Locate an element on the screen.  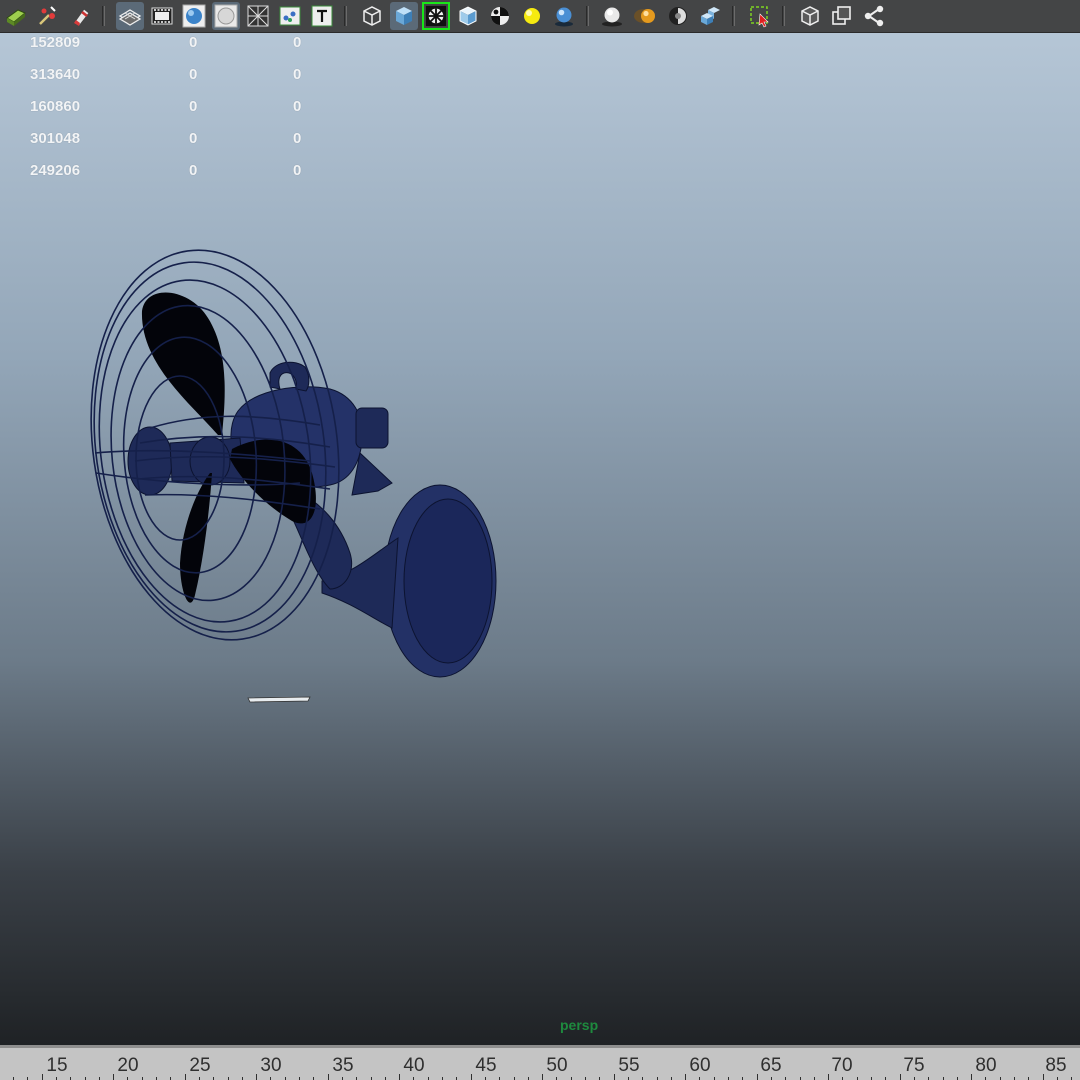
wireframe-cube-icon is located at coordinates (372, 16).